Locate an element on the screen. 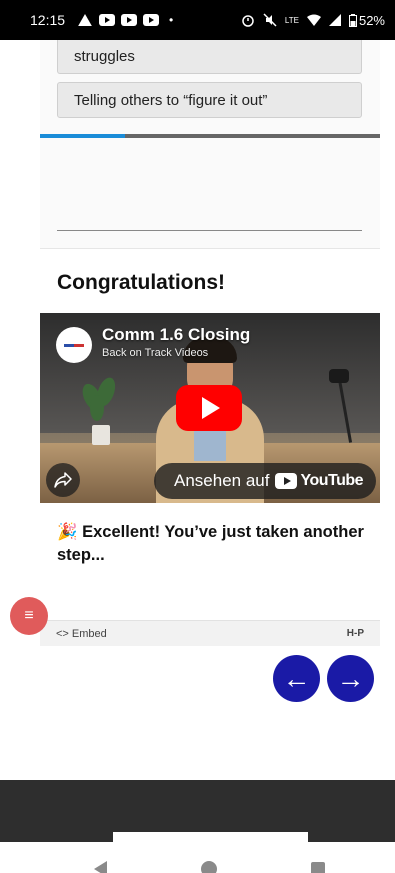 This screenshot has height=873, width=395. table-of-contents-button: ≡ is located at coordinates (29, 616).